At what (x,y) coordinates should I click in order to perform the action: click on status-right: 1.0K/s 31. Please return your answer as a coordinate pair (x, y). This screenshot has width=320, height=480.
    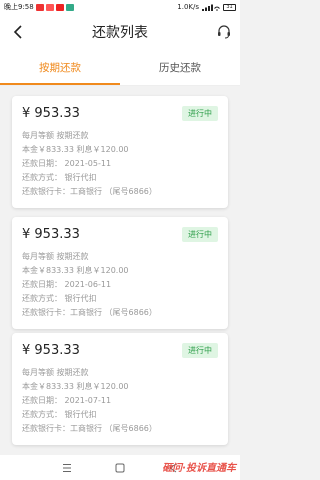
    Looking at the image, I should click on (206, 7).